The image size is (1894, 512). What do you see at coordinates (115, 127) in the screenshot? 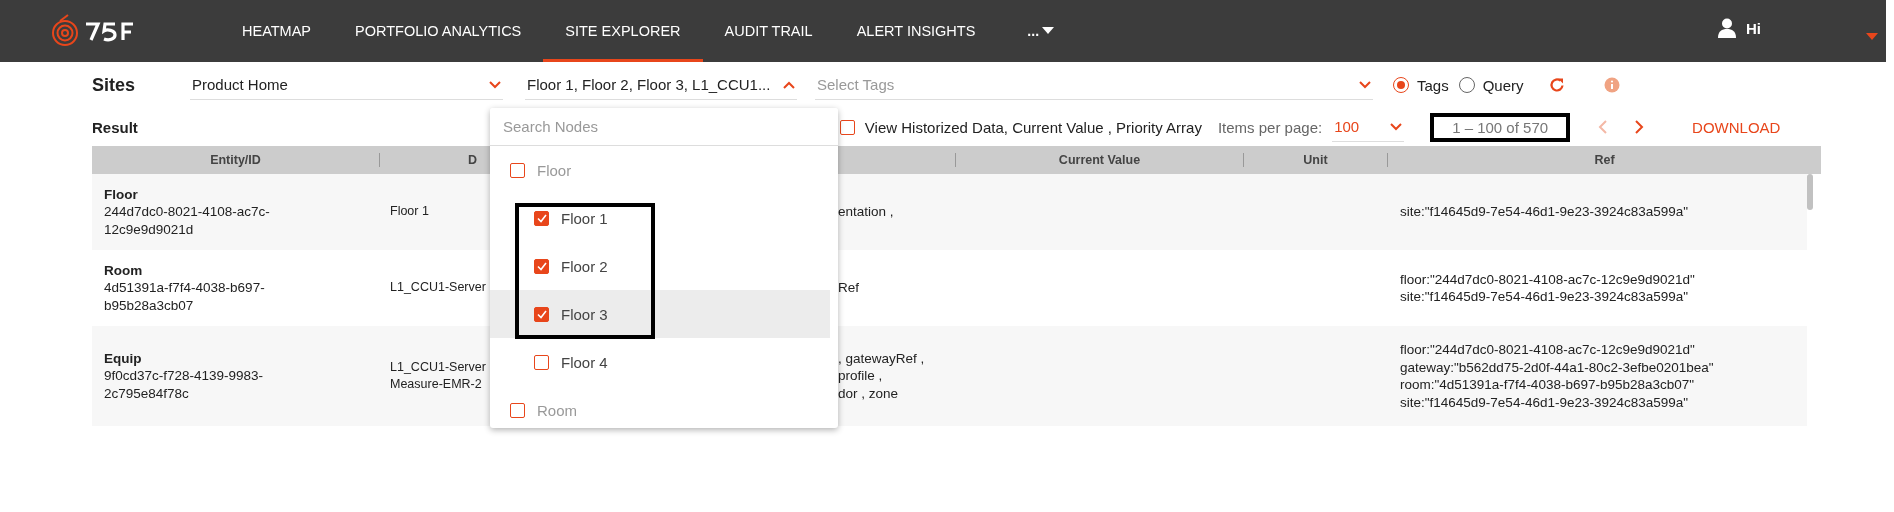
I see `section-title: Result` at bounding box center [115, 127].